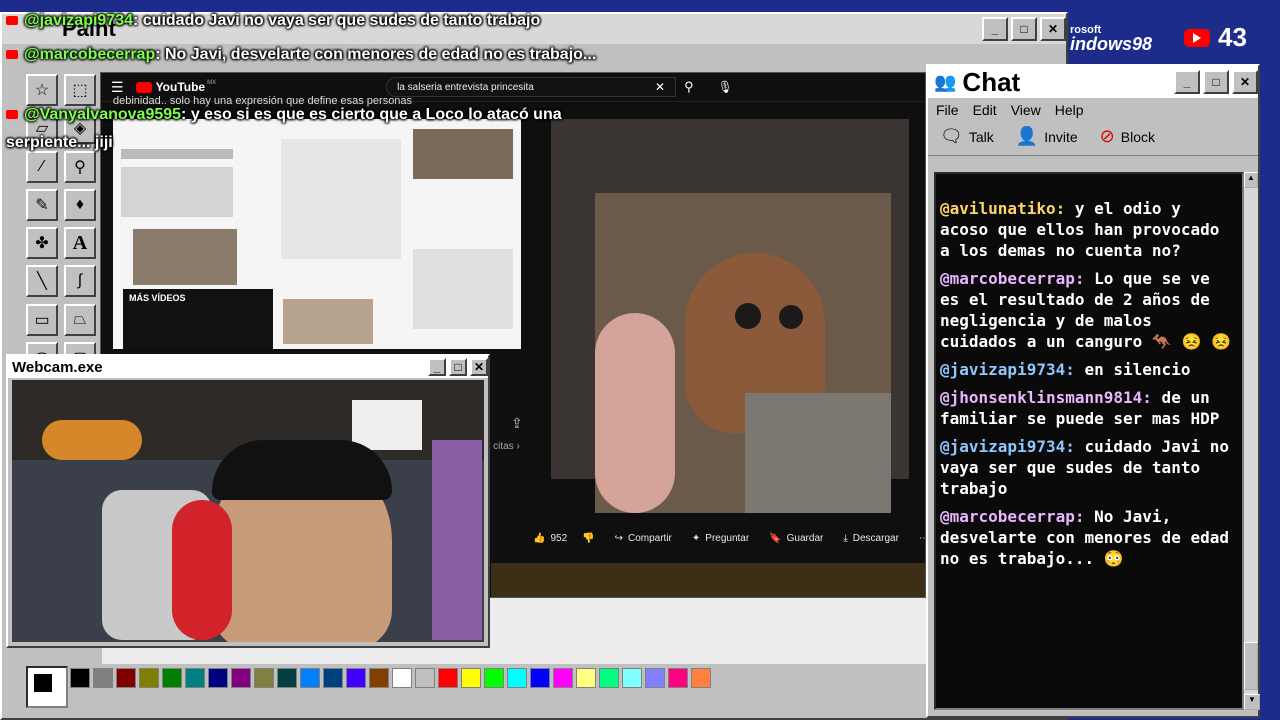 The image size is (1280, 720). What do you see at coordinates (805, 538) in the screenshot?
I see `save-label: Guardar` at bounding box center [805, 538].